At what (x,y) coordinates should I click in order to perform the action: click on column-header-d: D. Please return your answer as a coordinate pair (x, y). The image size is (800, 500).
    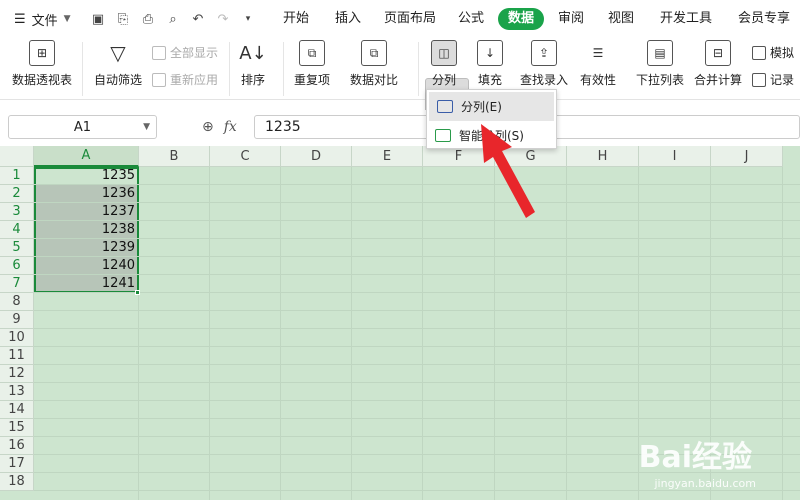
    Looking at the image, I should click on (316, 156).